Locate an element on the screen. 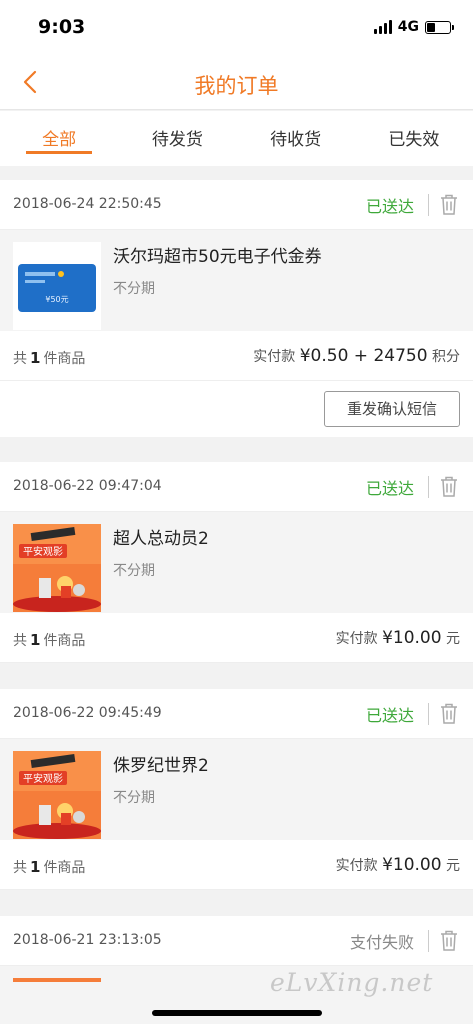  order-summary: 共 1 件商品 实付款 ¥0.50 + 24750 积分 is located at coordinates (236, 356).